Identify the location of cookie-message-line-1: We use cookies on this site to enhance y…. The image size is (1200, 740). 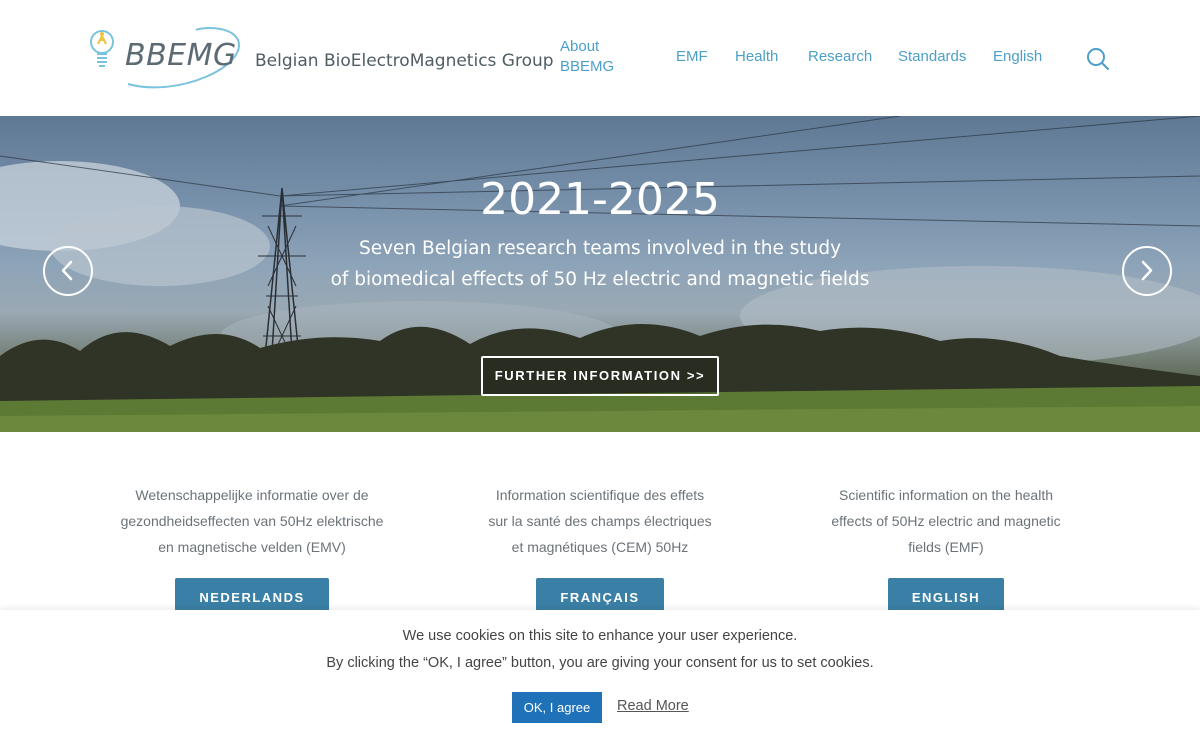
(600, 636).